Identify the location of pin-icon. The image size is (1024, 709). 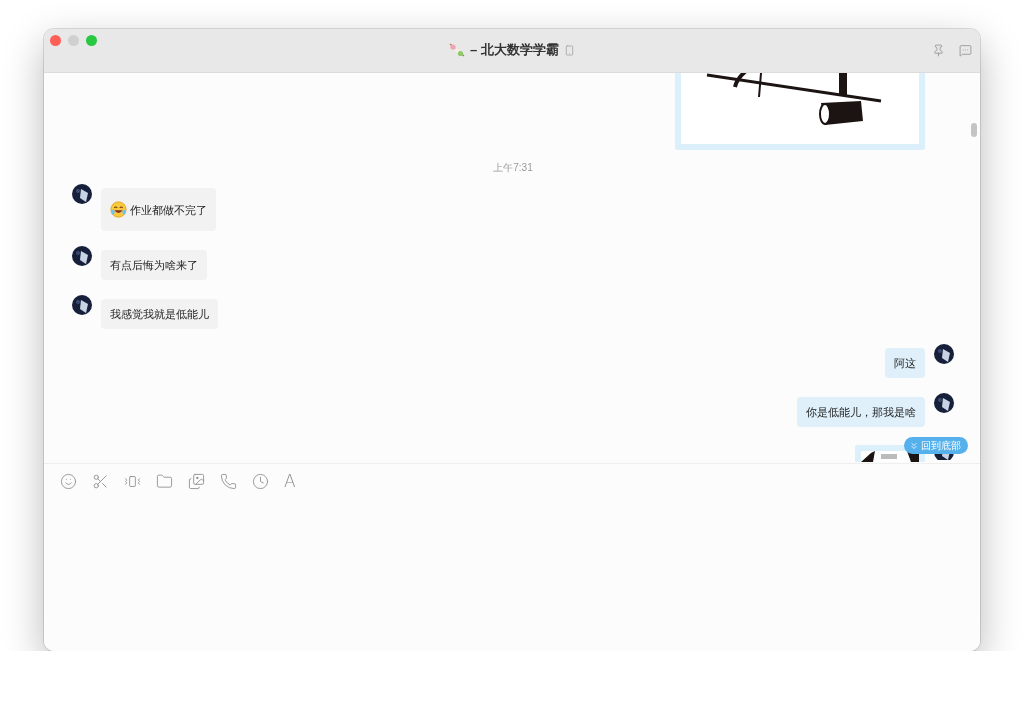
(938, 50).